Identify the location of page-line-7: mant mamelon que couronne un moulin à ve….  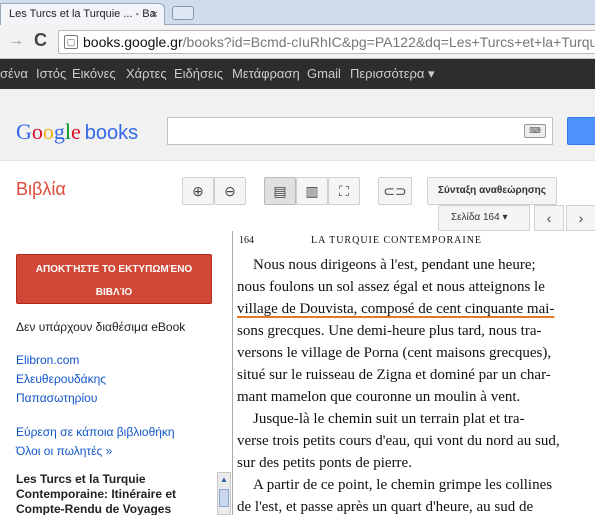
(379, 397).